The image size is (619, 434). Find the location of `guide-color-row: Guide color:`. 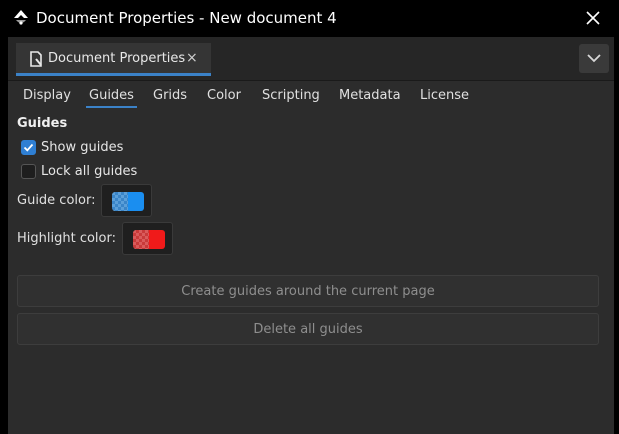

guide-color-row: Guide color: is located at coordinates (85, 200).